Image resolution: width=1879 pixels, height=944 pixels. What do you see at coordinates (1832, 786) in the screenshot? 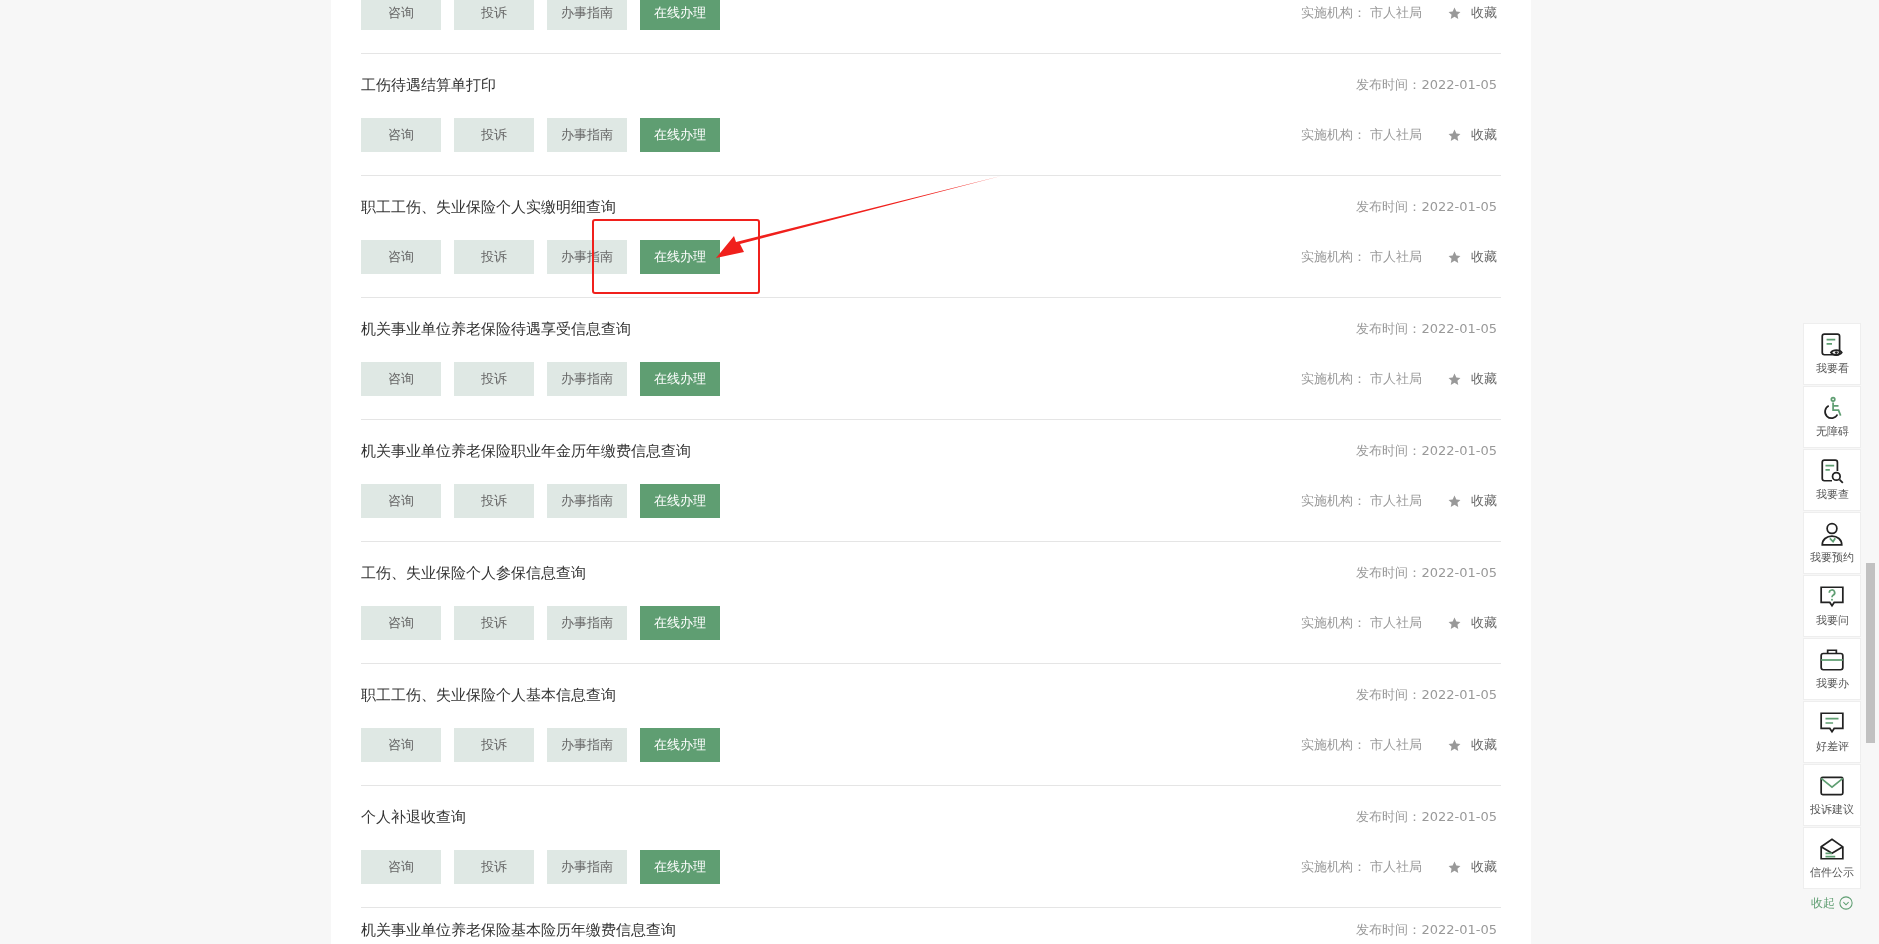
I see `envelope-icon` at bounding box center [1832, 786].